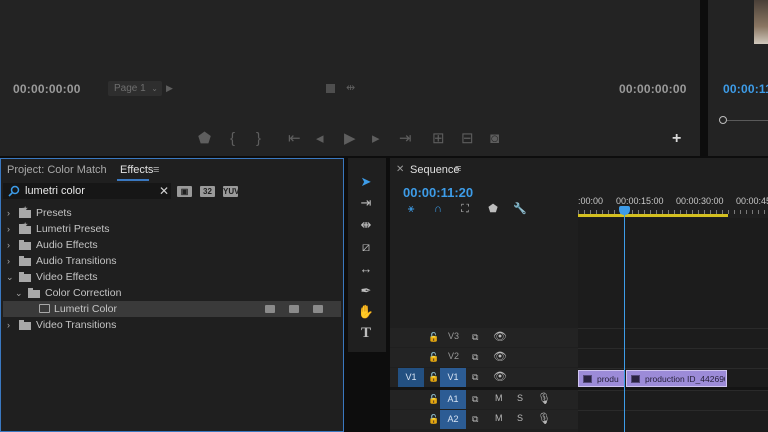 This screenshot has width=768, height=432. Describe the element at coordinates (207, 191) in the screenshot. I see `32bit-filter: 32` at that location.